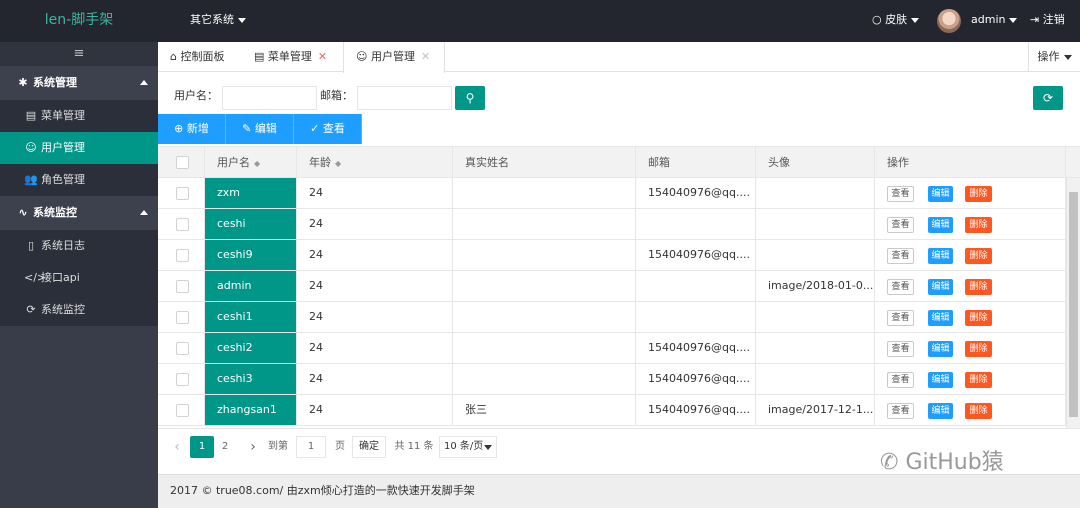 Image resolution: width=1080 pixels, height=508 pixels. Describe the element at coordinates (1048, 98) in the screenshot. I see `refresh-button: ⟳` at that location.